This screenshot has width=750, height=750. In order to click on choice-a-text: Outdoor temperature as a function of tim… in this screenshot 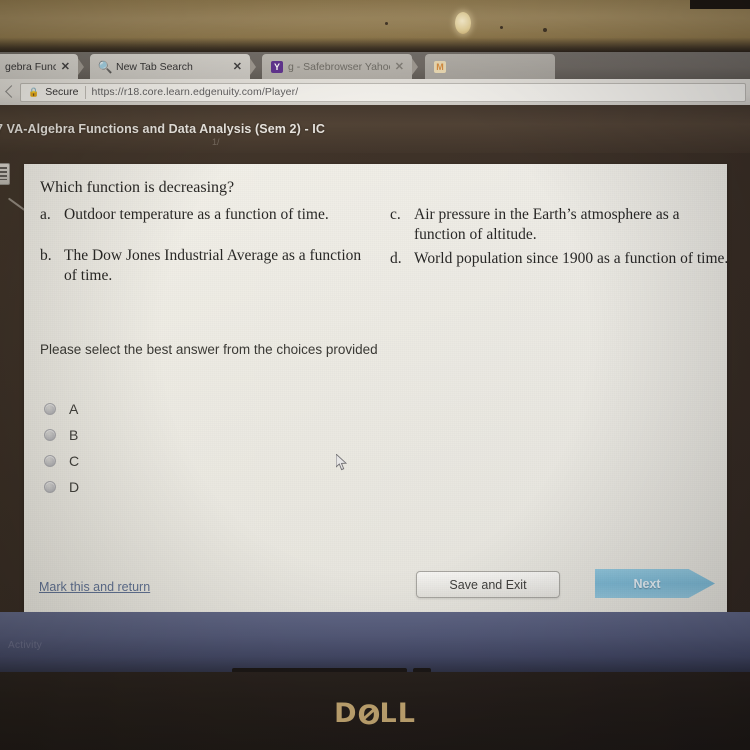, I will do `click(196, 214)`.